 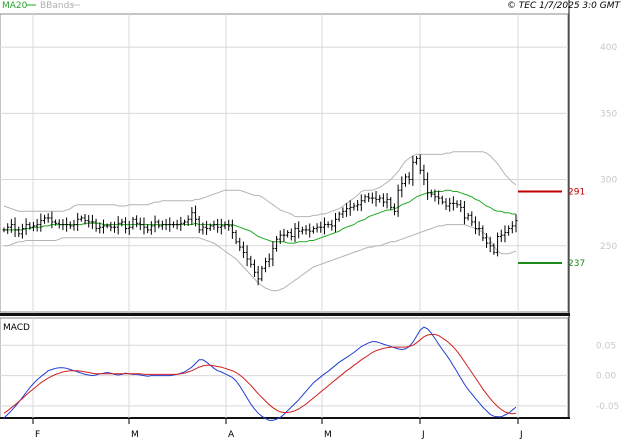 I want to click on macd-y-tick: 0.05, so click(x=606, y=346).